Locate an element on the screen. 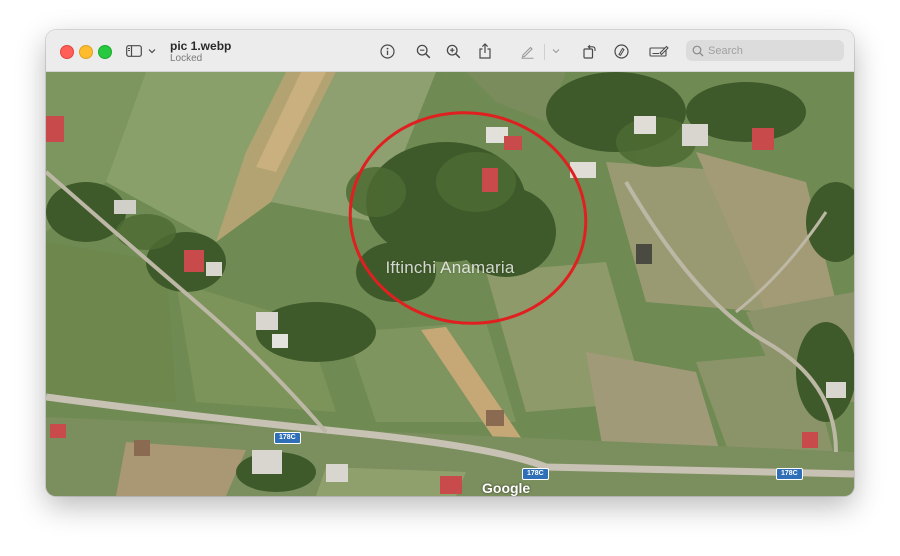 The width and height of the screenshot is (900, 556). document-title: pic 1.webp is located at coordinates (201, 46).